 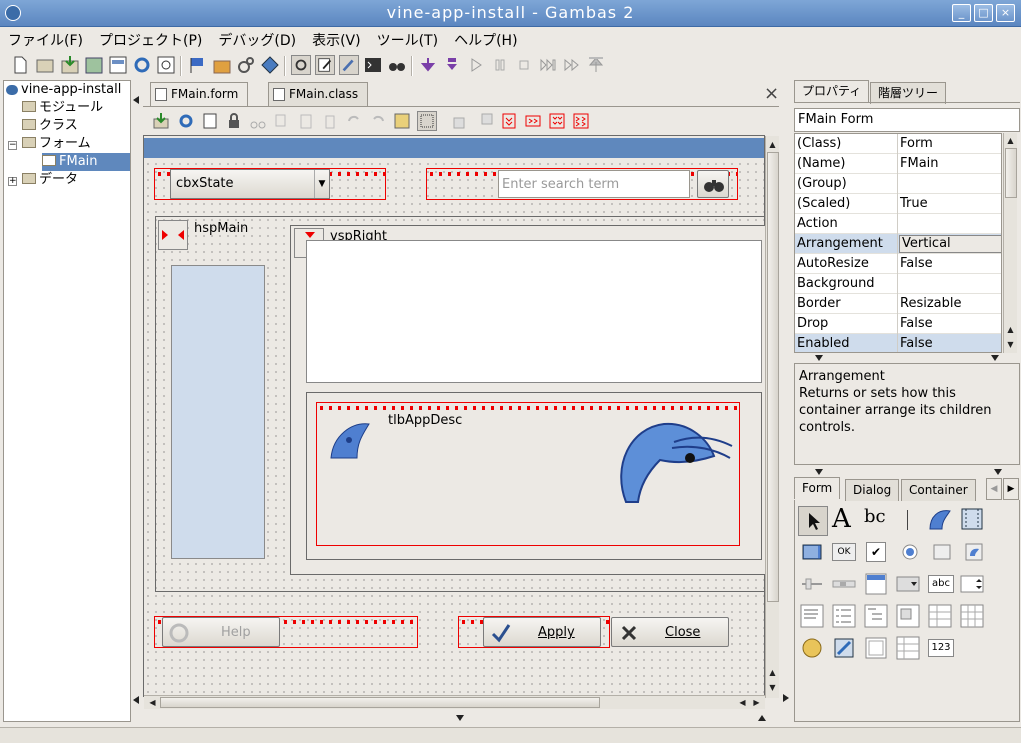 I want to click on code-edit-icon, so click(x=325, y=65).